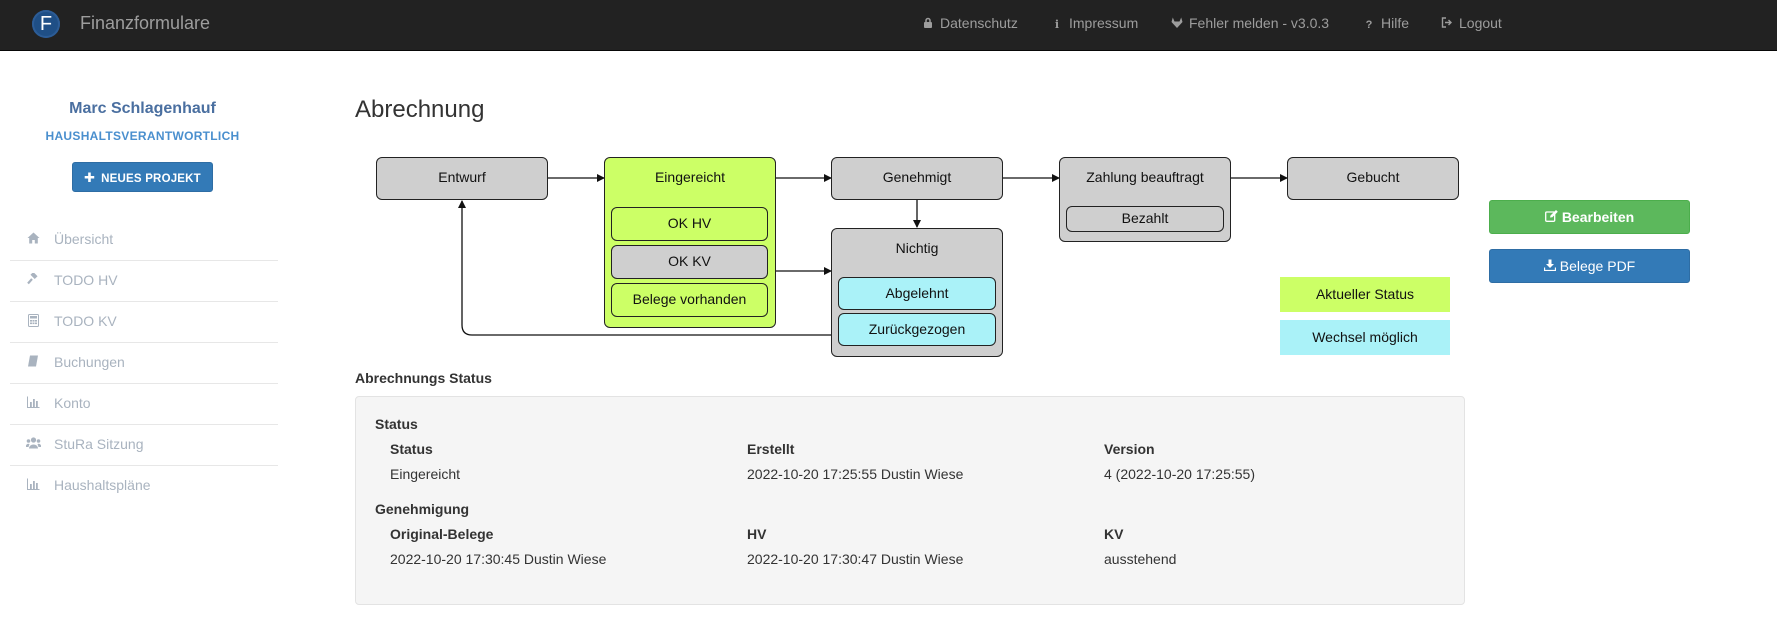  I want to click on version-col-value: 4 (2022-10-20 17:25:55), so click(1179, 474).